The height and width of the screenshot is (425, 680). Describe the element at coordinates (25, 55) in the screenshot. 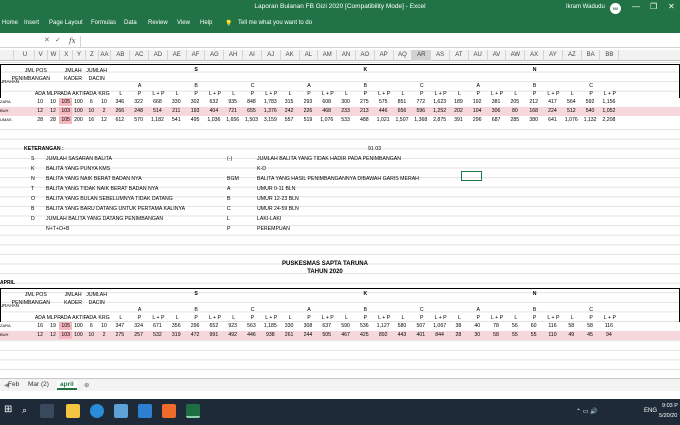

I see `column-header: U` at that location.